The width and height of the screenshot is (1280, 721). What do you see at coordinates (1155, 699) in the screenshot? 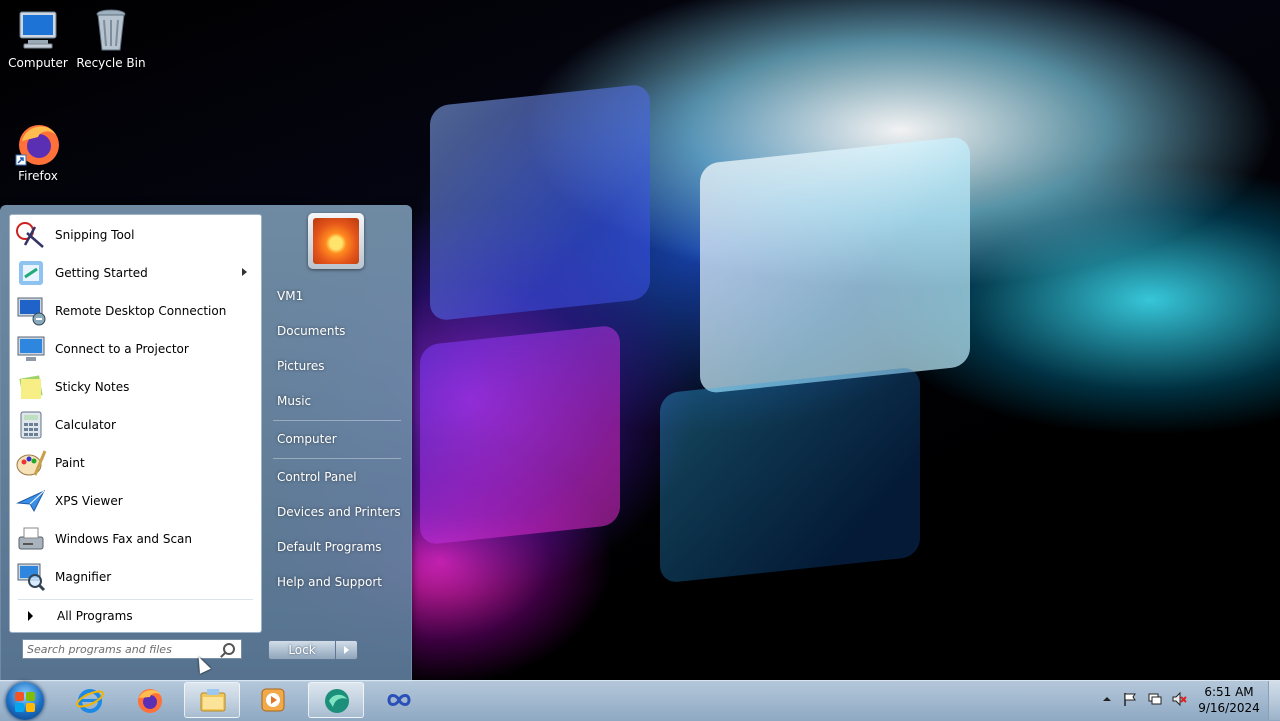
I see `network-icon` at bounding box center [1155, 699].